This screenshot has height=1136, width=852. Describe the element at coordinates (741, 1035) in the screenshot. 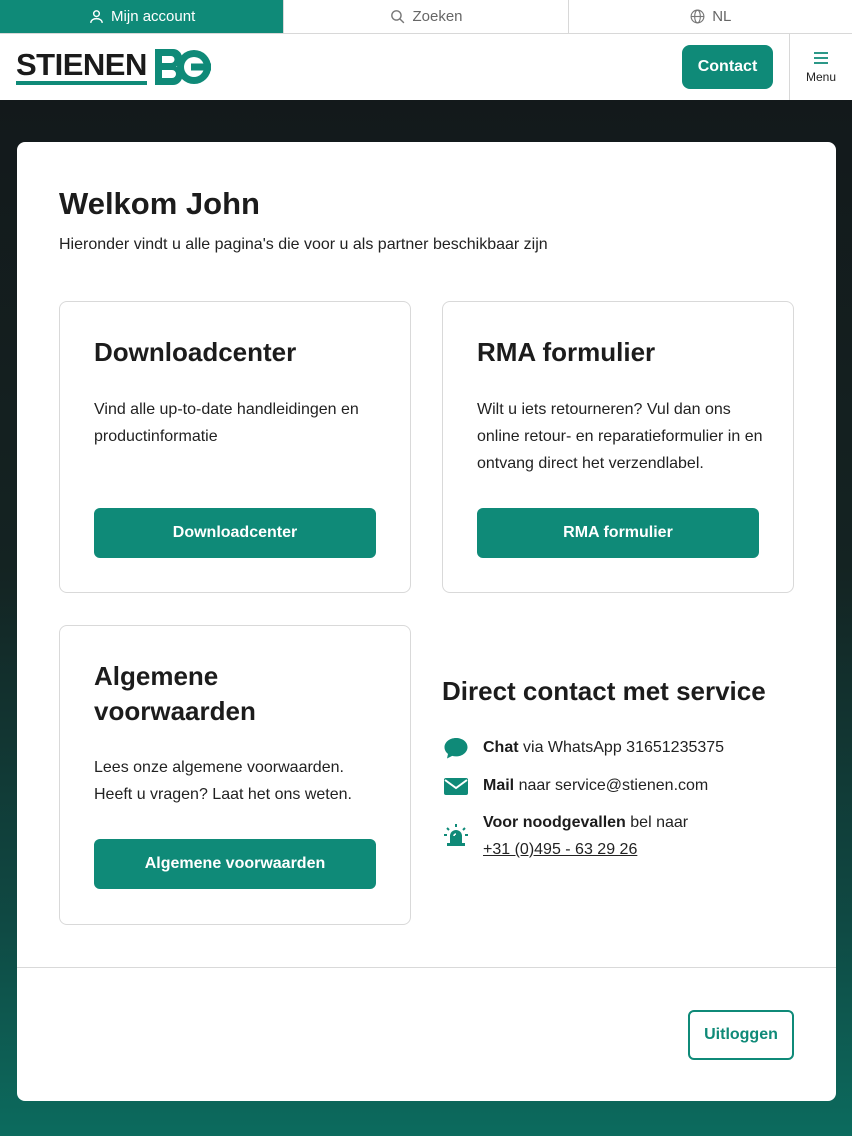

I see `logout-button: Uitloggen` at that location.